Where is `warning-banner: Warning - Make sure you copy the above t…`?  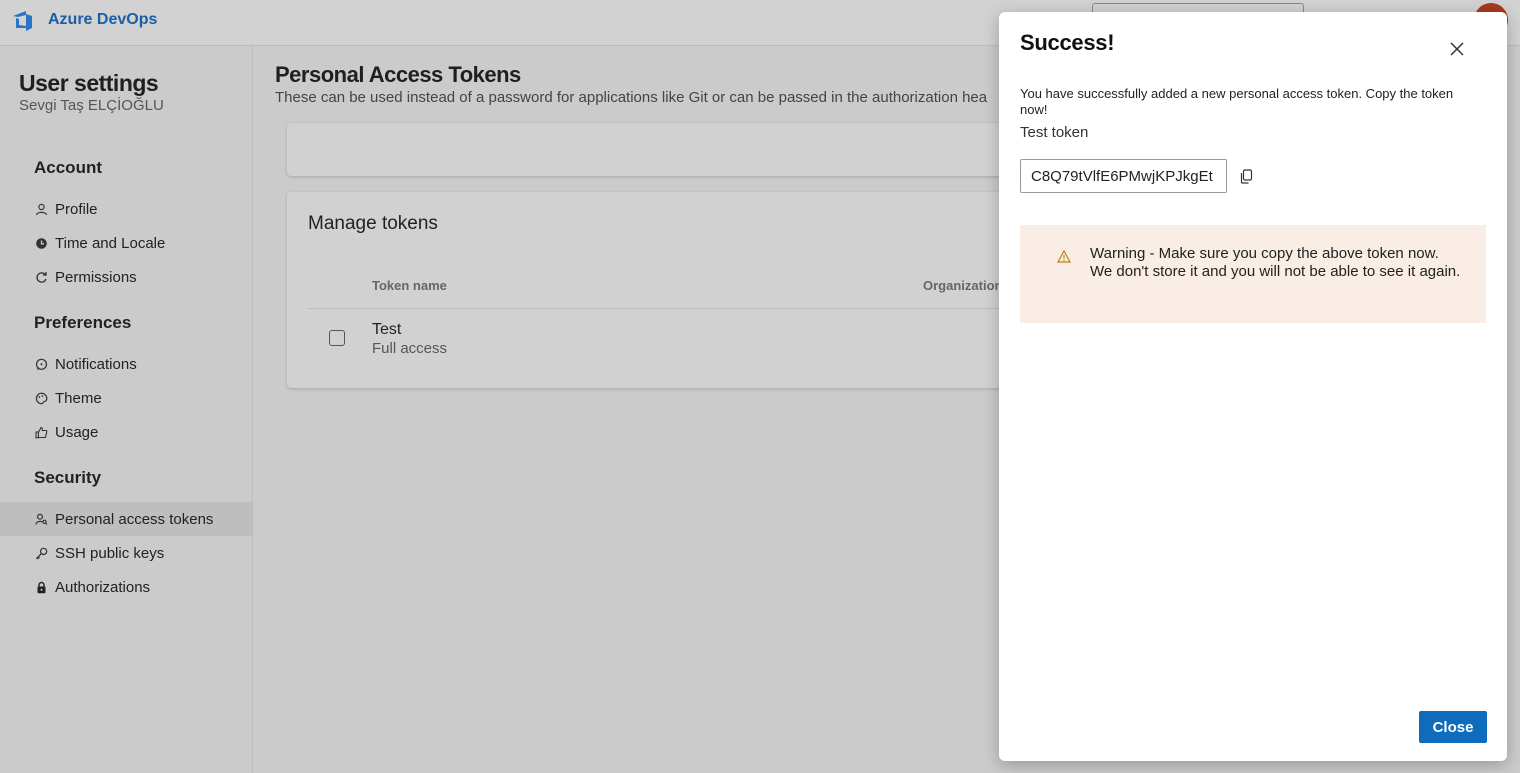
warning-banner: Warning - Make sure you copy the above t… is located at coordinates (1253, 274).